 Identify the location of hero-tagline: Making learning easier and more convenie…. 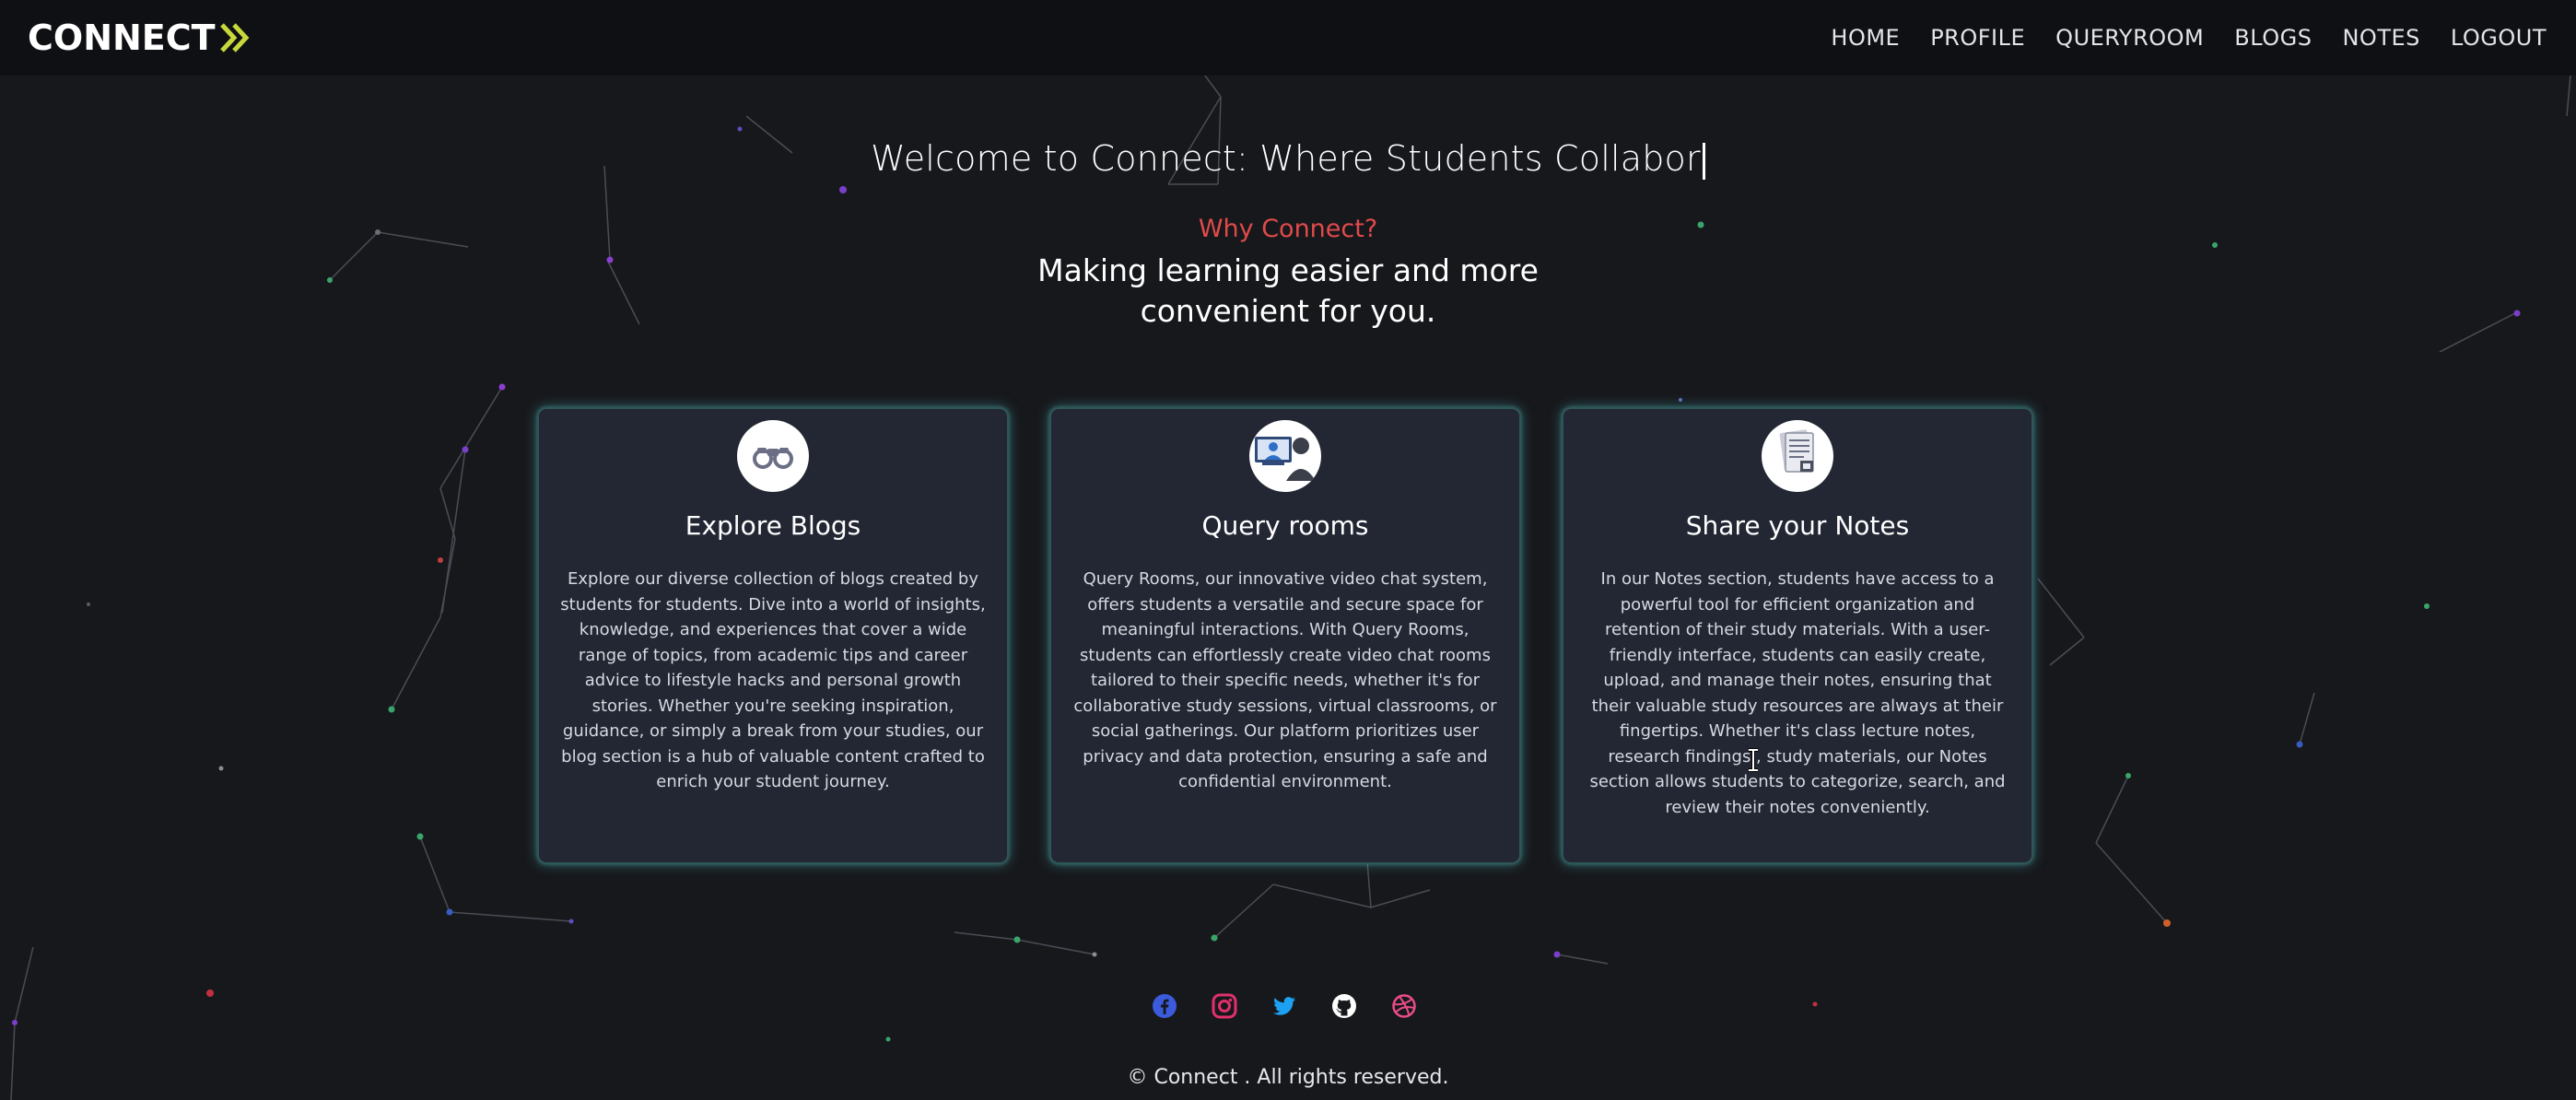
(1288, 290).